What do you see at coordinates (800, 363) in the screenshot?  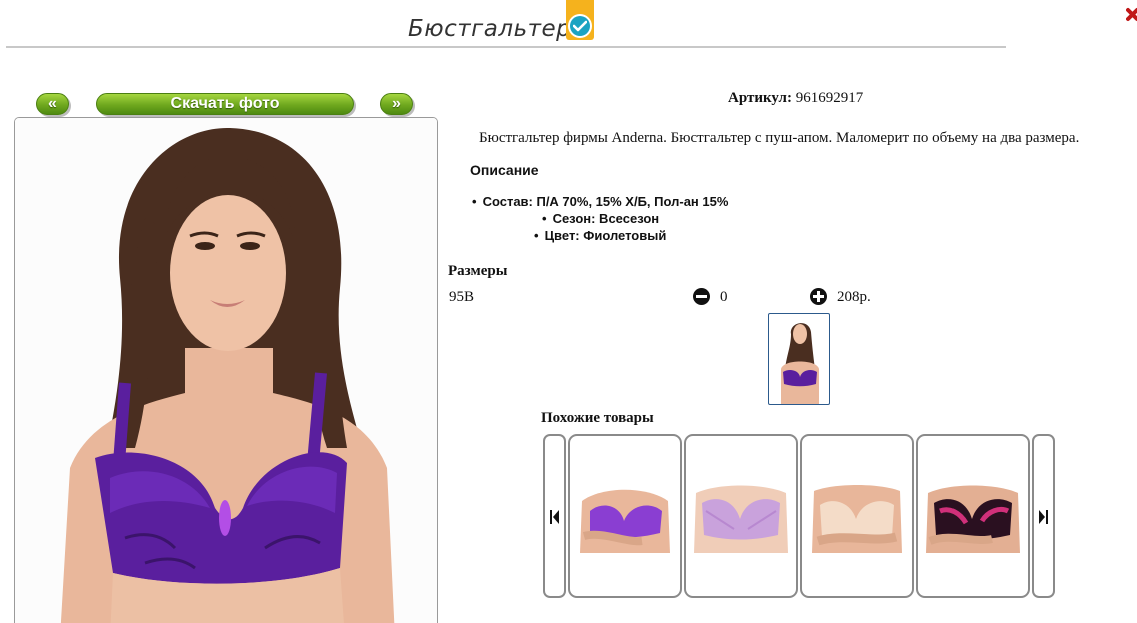 I see `thumbnail-image` at bounding box center [800, 363].